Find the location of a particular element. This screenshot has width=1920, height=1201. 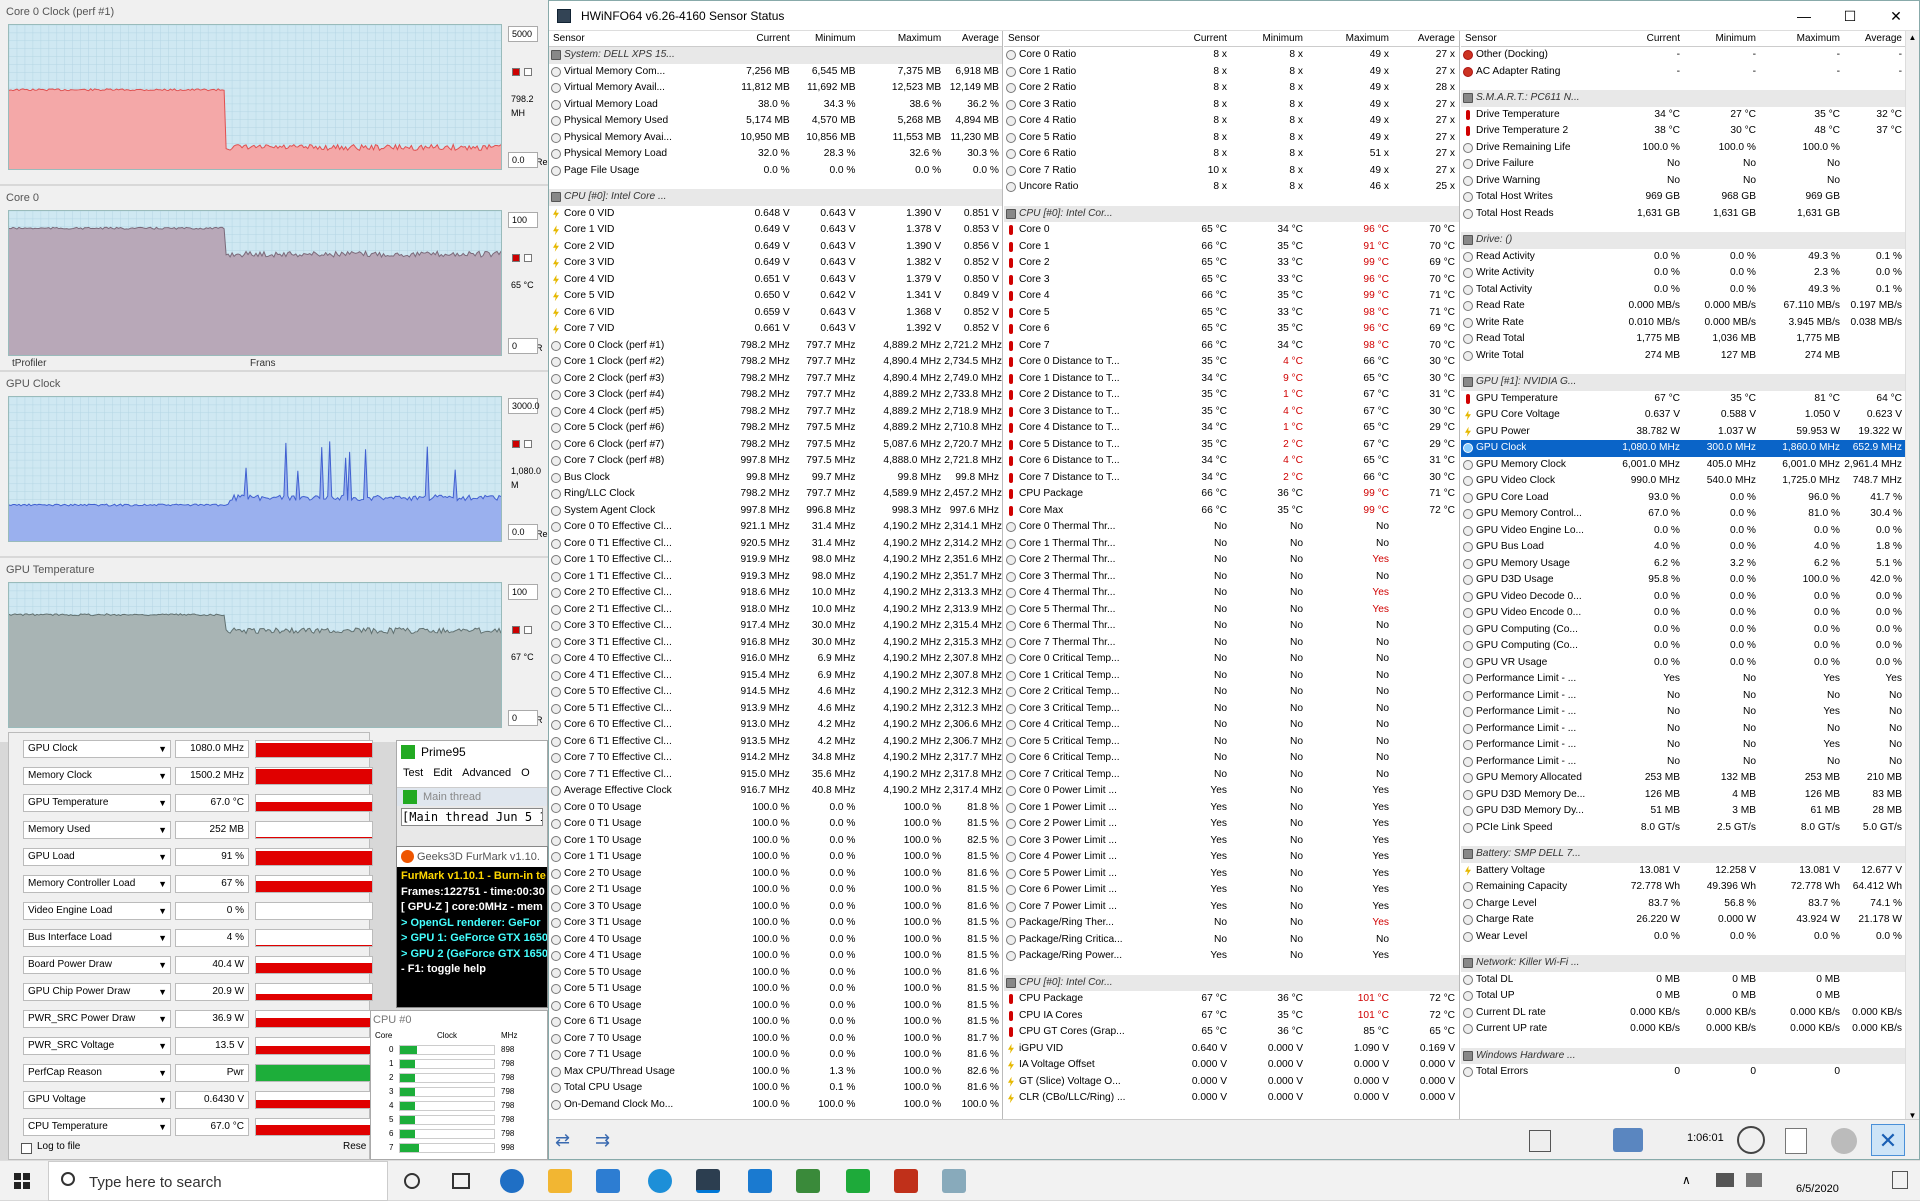

sensor-row: Core 3 65 °C 33 °C 96 °C 70 °C is located at coordinates (1231, 280).